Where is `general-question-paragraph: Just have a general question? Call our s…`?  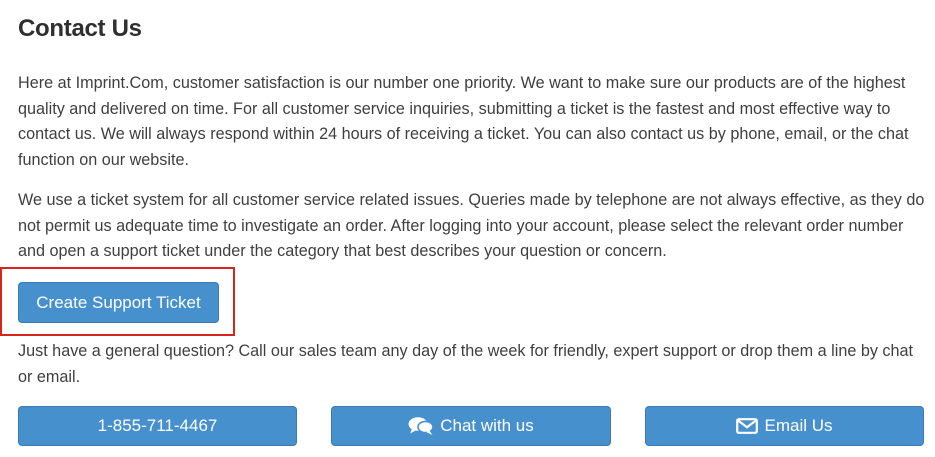 general-question-paragraph: Just have a general question? Call our s… is located at coordinates (466, 364).